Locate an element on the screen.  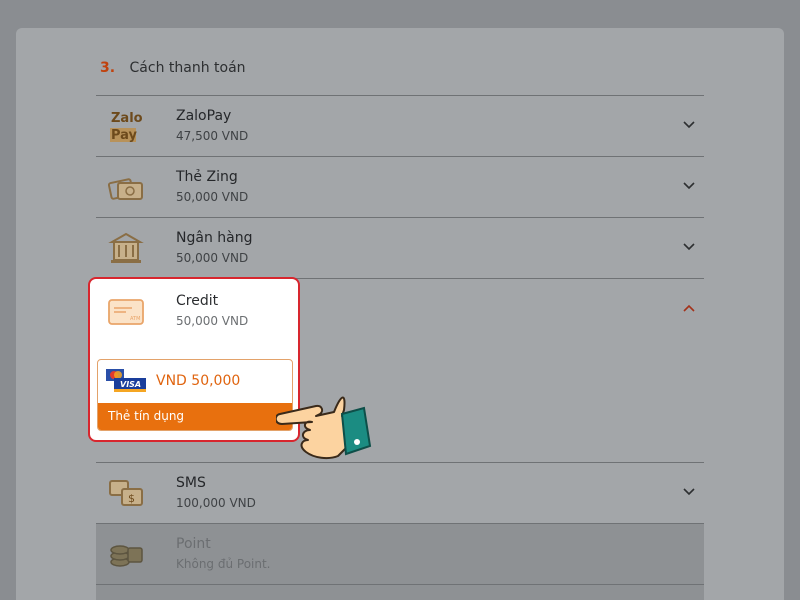
payment-method-point: Point Không đủ Point. is located at coordinates (400, 553).